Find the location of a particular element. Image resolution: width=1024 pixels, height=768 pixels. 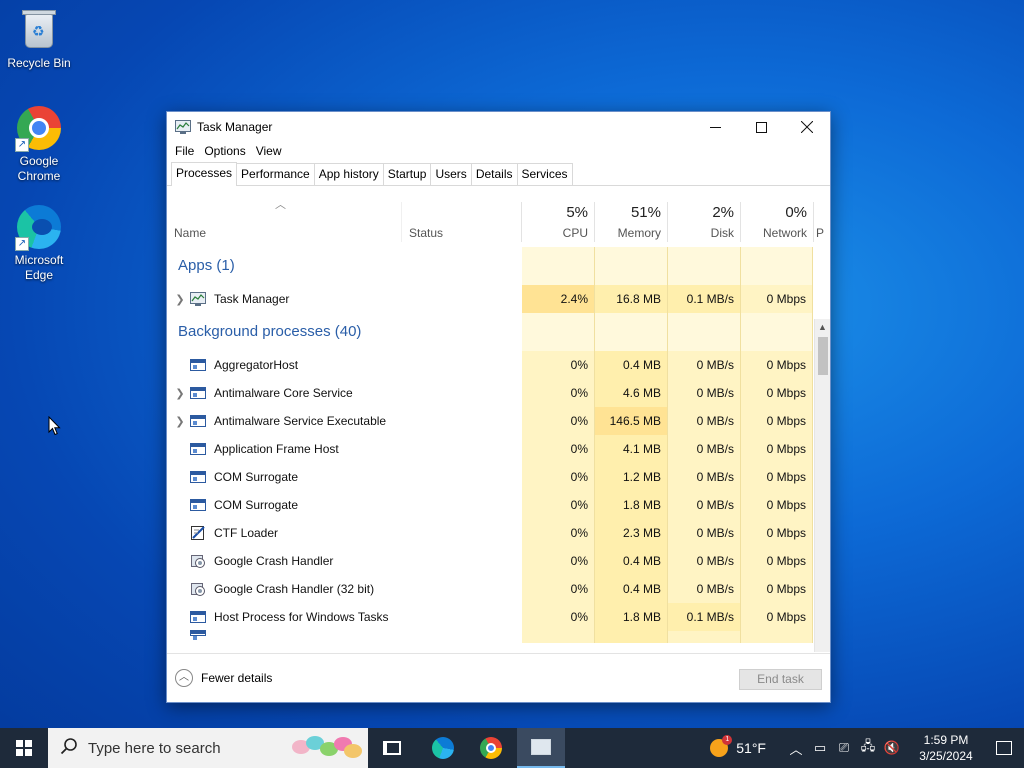

desktop-icon-label: Google Chrome is located at coordinates (39, 168).